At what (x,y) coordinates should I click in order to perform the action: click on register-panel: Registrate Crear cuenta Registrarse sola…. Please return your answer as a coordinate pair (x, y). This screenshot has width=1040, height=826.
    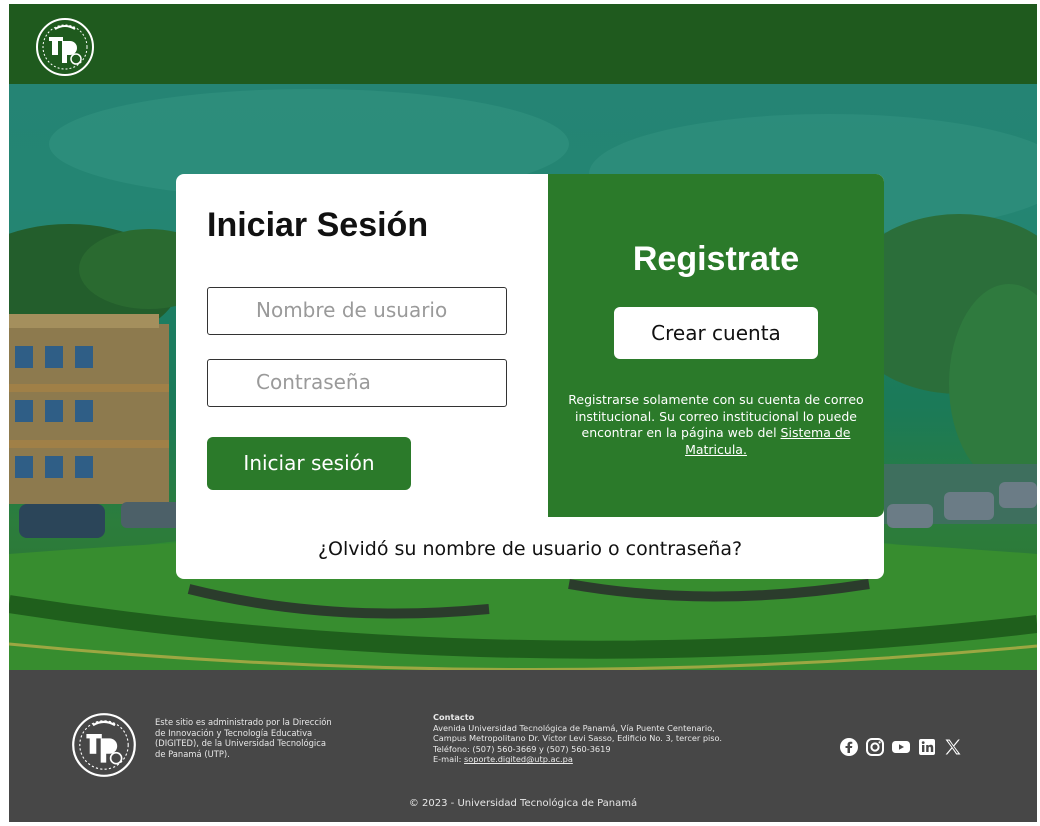
    Looking at the image, I should click on (716, 345).